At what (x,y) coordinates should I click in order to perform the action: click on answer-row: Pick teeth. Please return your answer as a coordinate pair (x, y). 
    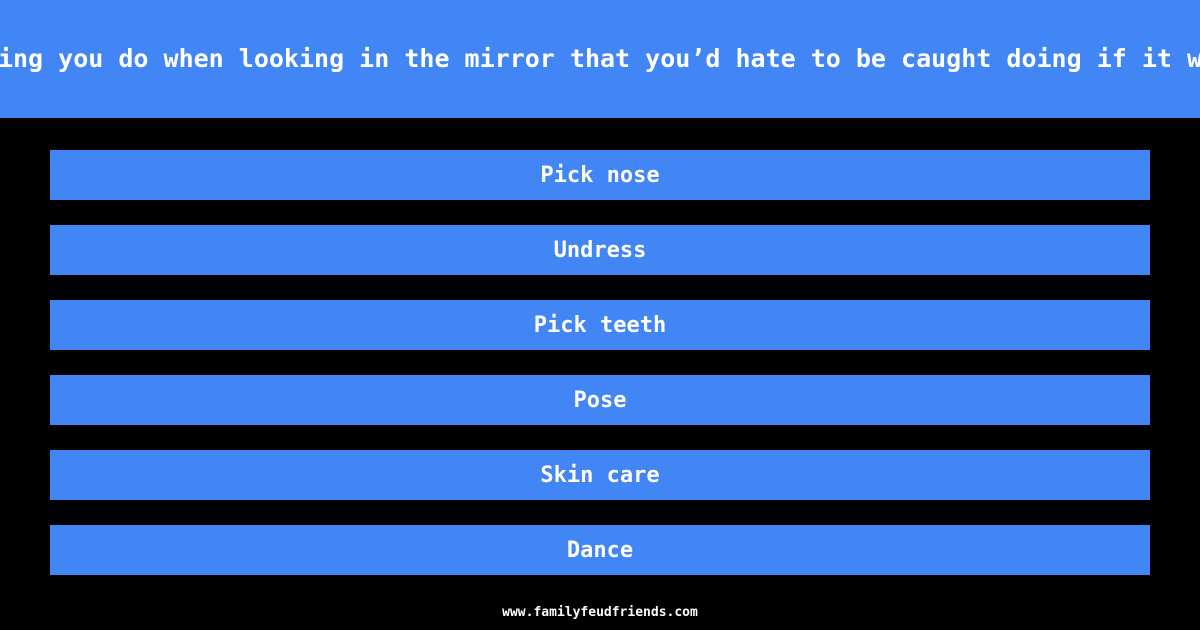
    Looking at the image, I should click on (600, 325).